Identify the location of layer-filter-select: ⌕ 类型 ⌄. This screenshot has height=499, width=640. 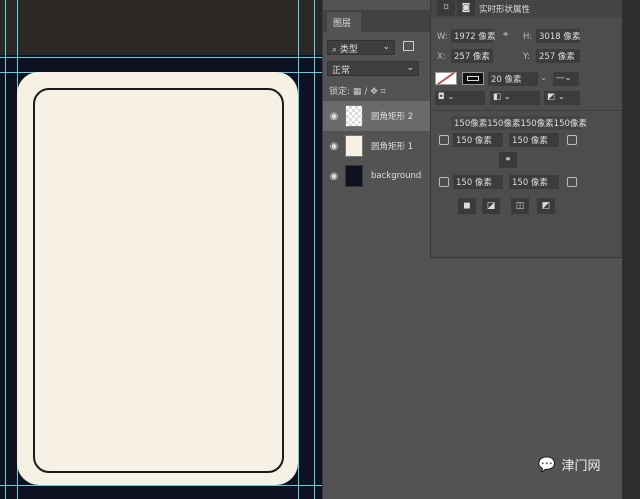
(361, 47).